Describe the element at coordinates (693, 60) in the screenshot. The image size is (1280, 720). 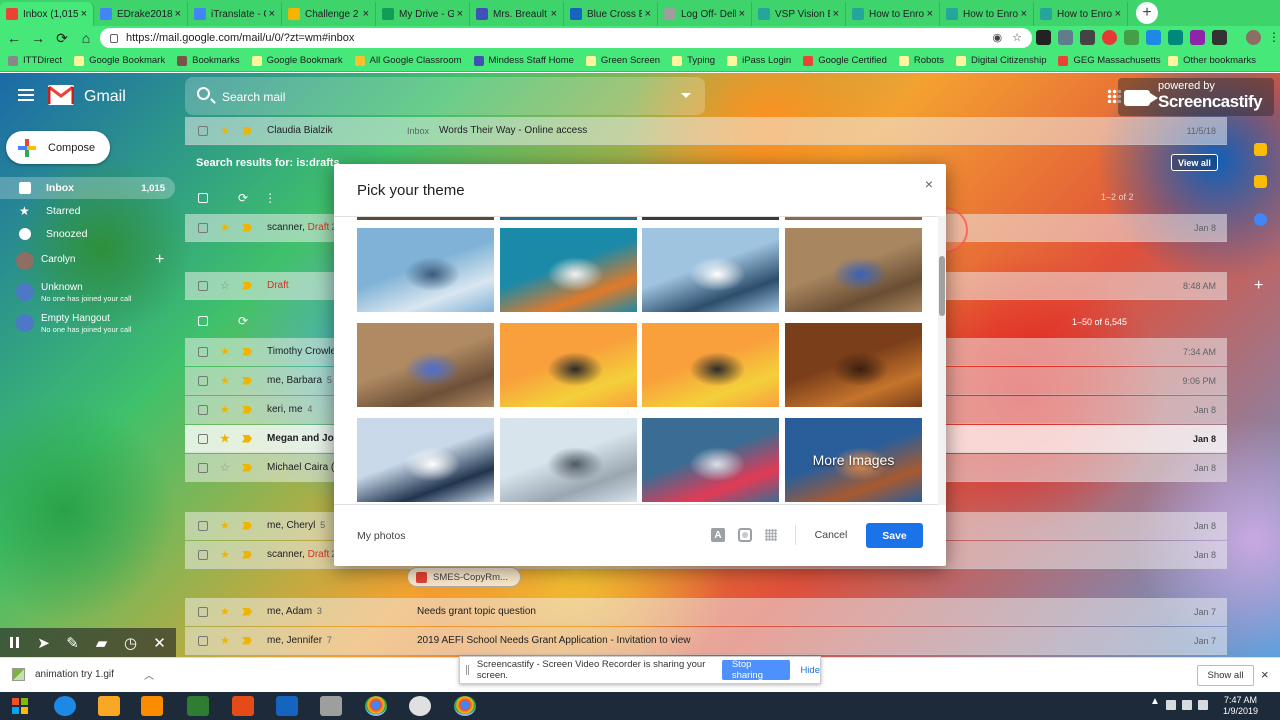
I see `bookmark-item: Typing` at that location.